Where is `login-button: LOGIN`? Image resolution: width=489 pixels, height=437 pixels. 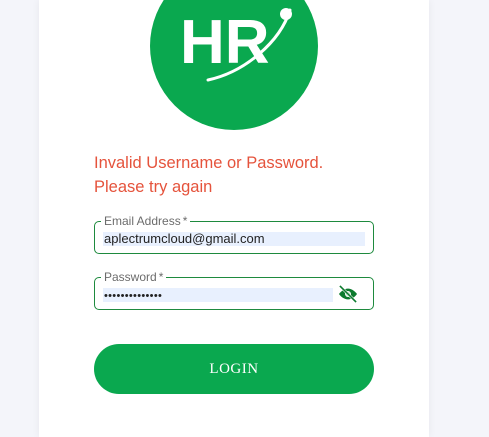
login-button: LOGIN is located at coordinates (234, 369).